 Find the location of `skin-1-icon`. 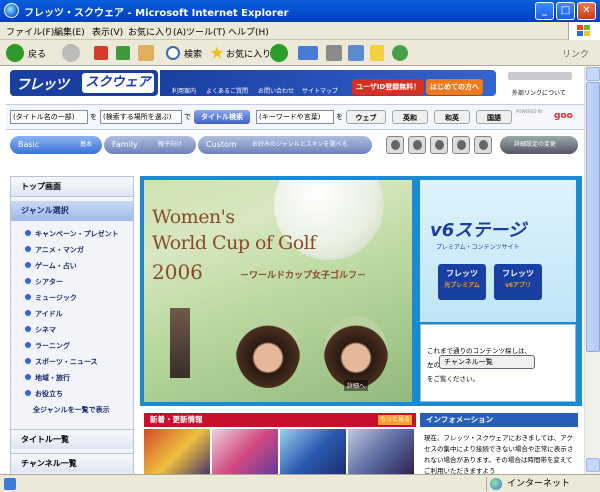

skin-1-icon is located at coordinates (395, 145).